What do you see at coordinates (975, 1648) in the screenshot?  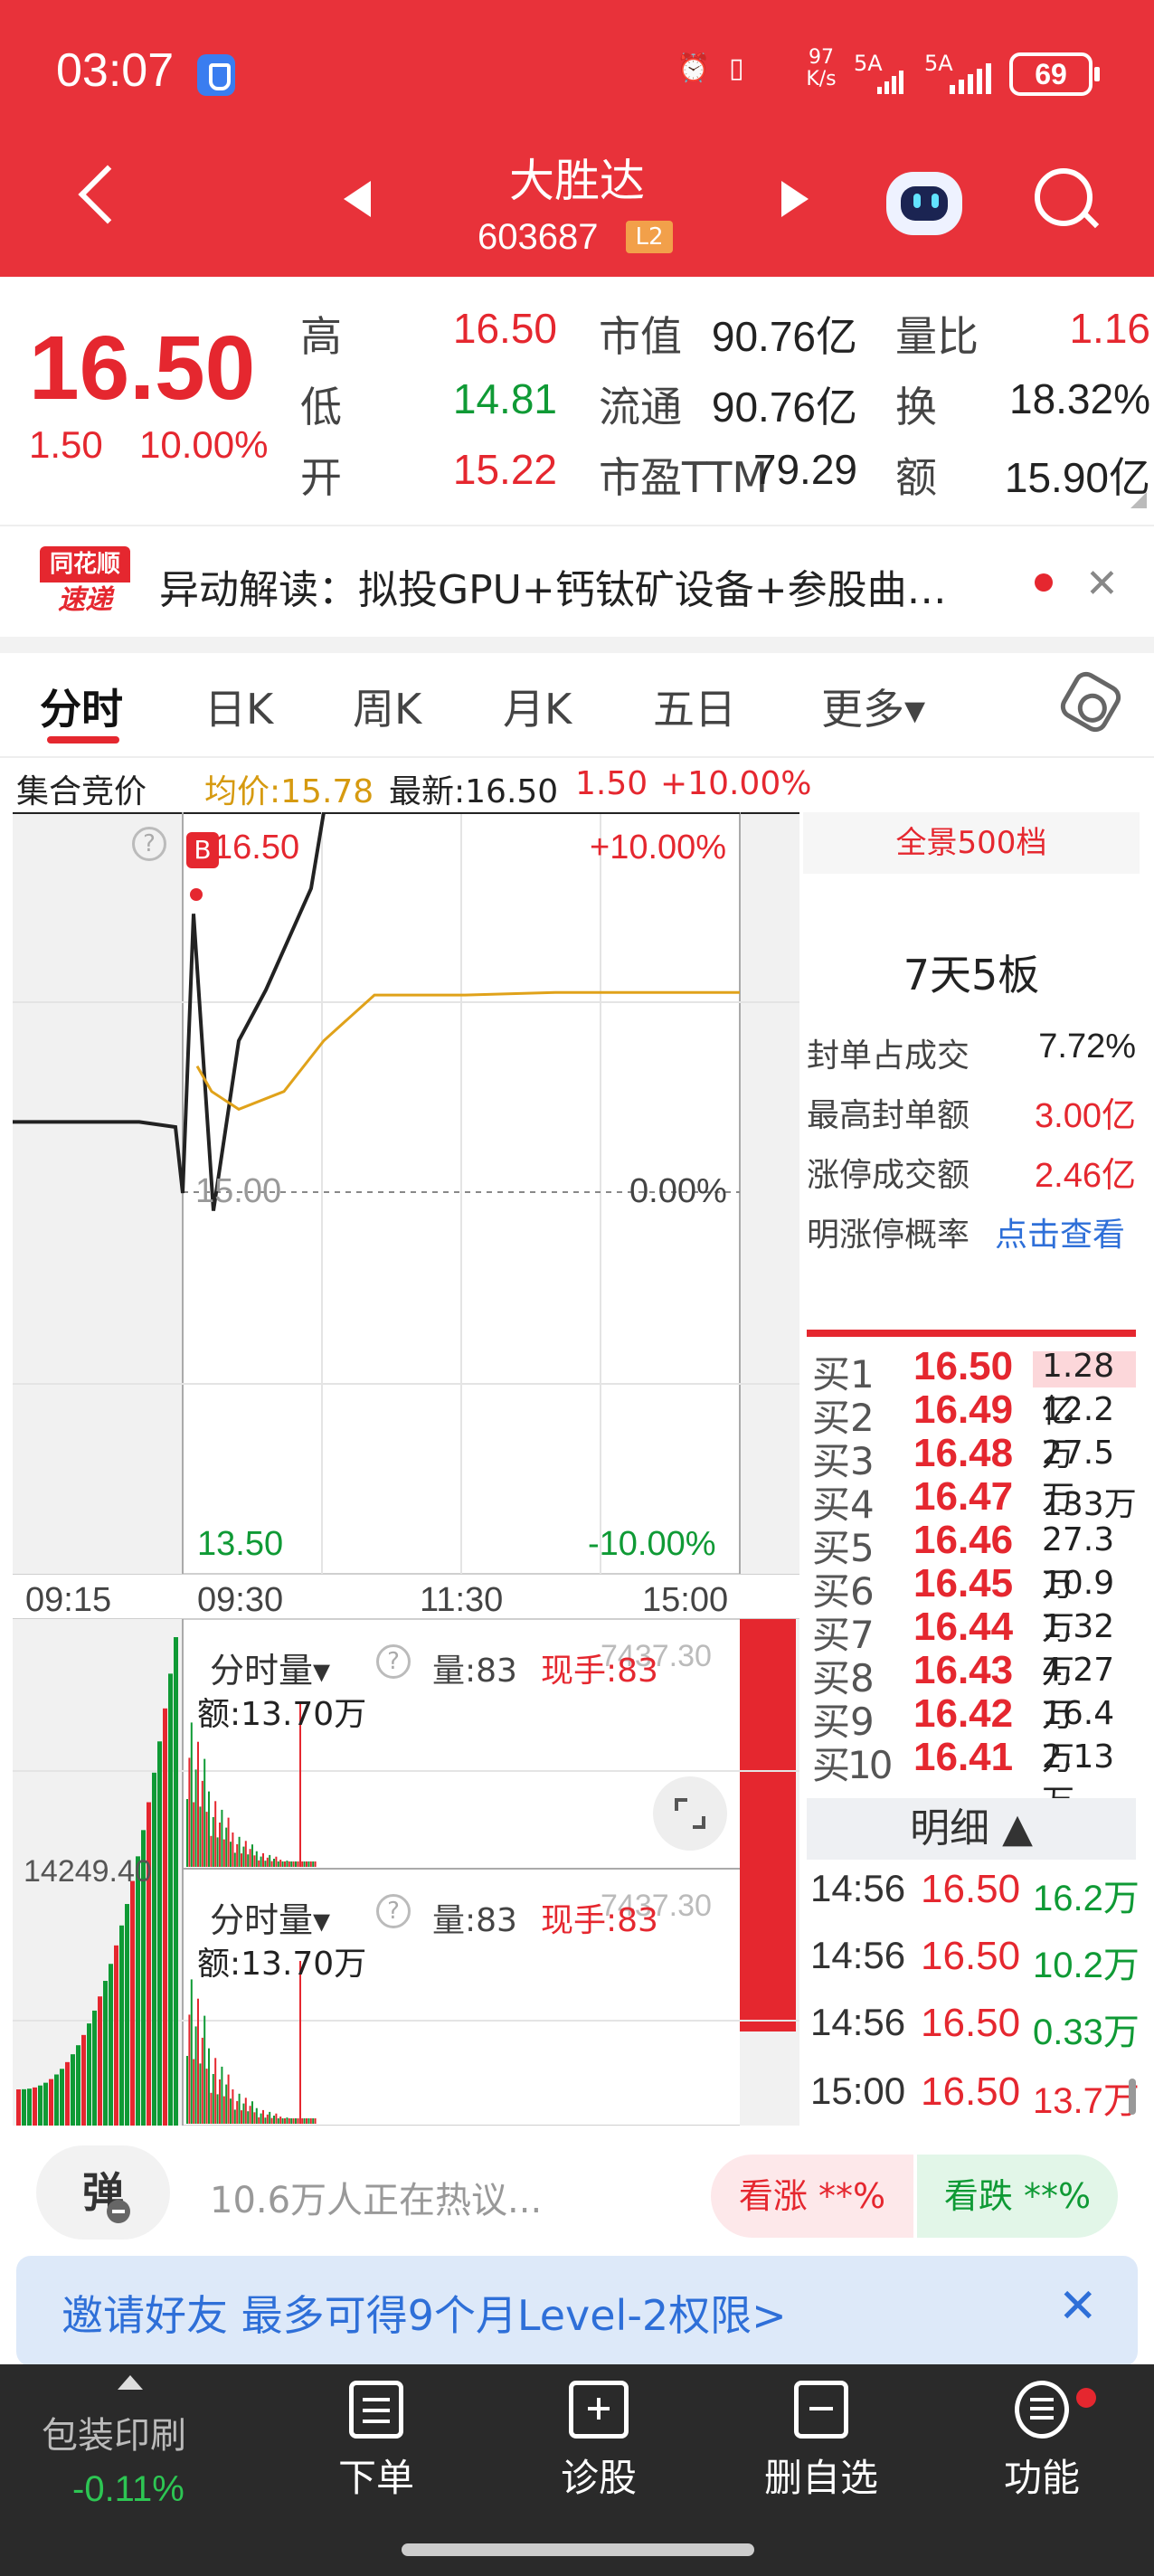 I see `bid-row: 买7 16.44 1.32万` at bounding box center [975, 1648].